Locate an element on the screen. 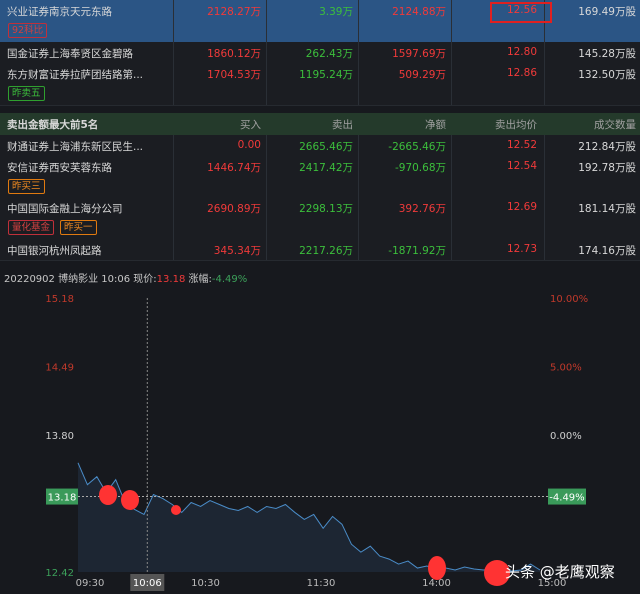  y-tick-label: 14.49 is located at coordinates (59, 368).